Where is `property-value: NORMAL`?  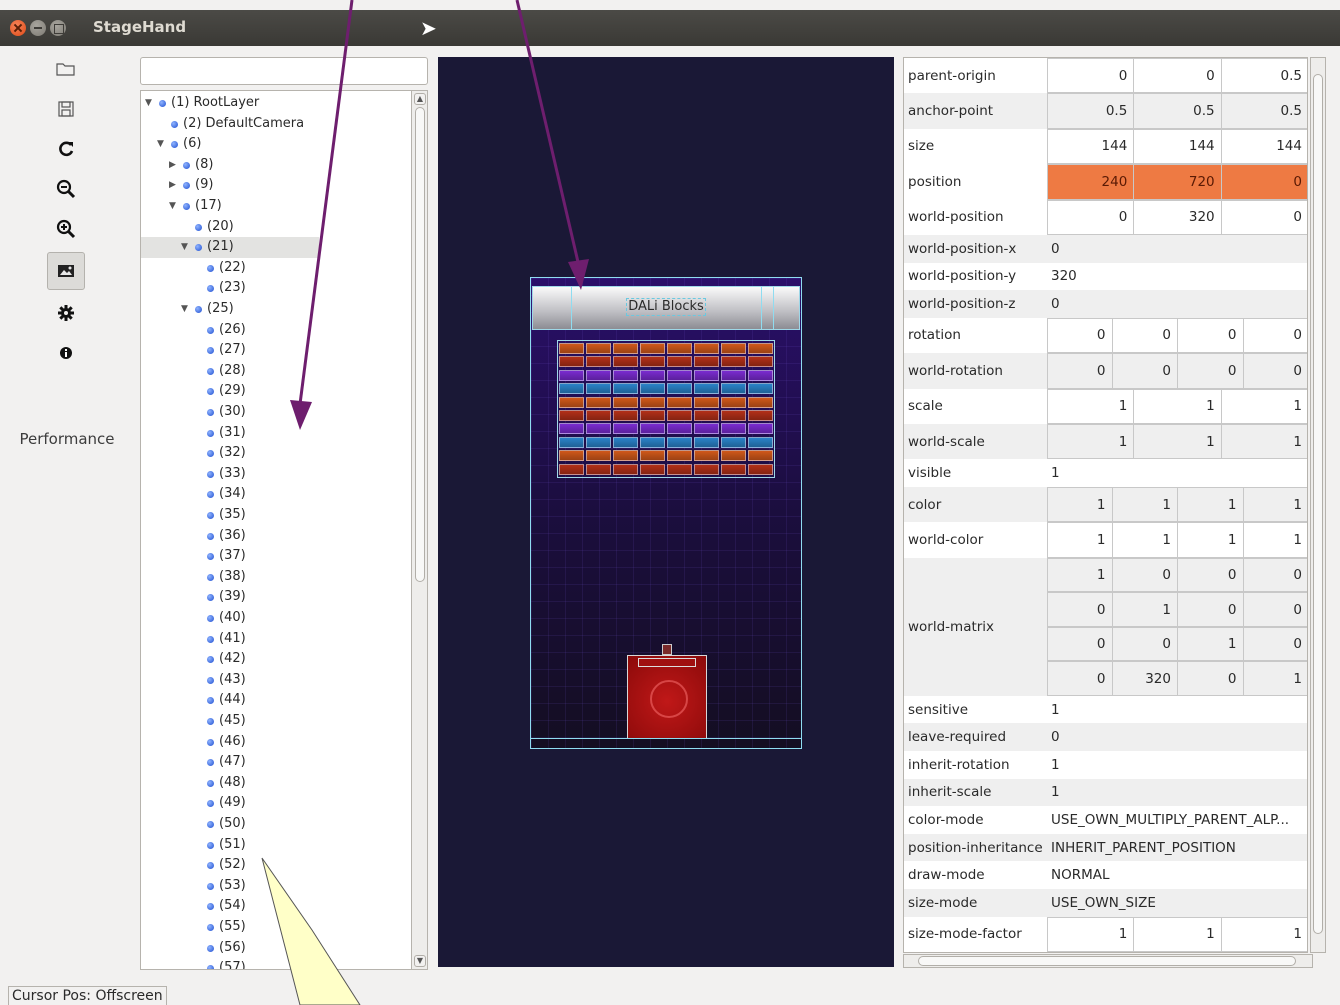
property-value: NORMAL is located at coordinates (1177, 875).